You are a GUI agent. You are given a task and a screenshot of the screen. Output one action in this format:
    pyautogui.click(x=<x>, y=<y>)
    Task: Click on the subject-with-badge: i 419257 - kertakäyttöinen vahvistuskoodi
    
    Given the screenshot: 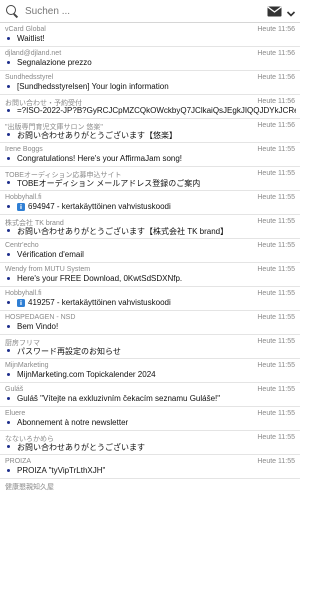 What is the action you would take?
    pyautogui.click(x=156, y=302)
    